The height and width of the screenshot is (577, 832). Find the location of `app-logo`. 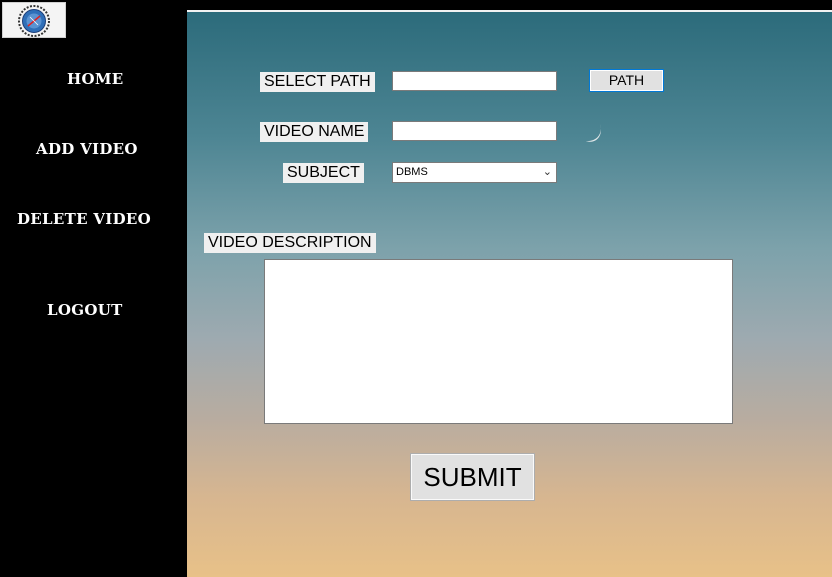

app-logo is located at coordinates (34, 20).